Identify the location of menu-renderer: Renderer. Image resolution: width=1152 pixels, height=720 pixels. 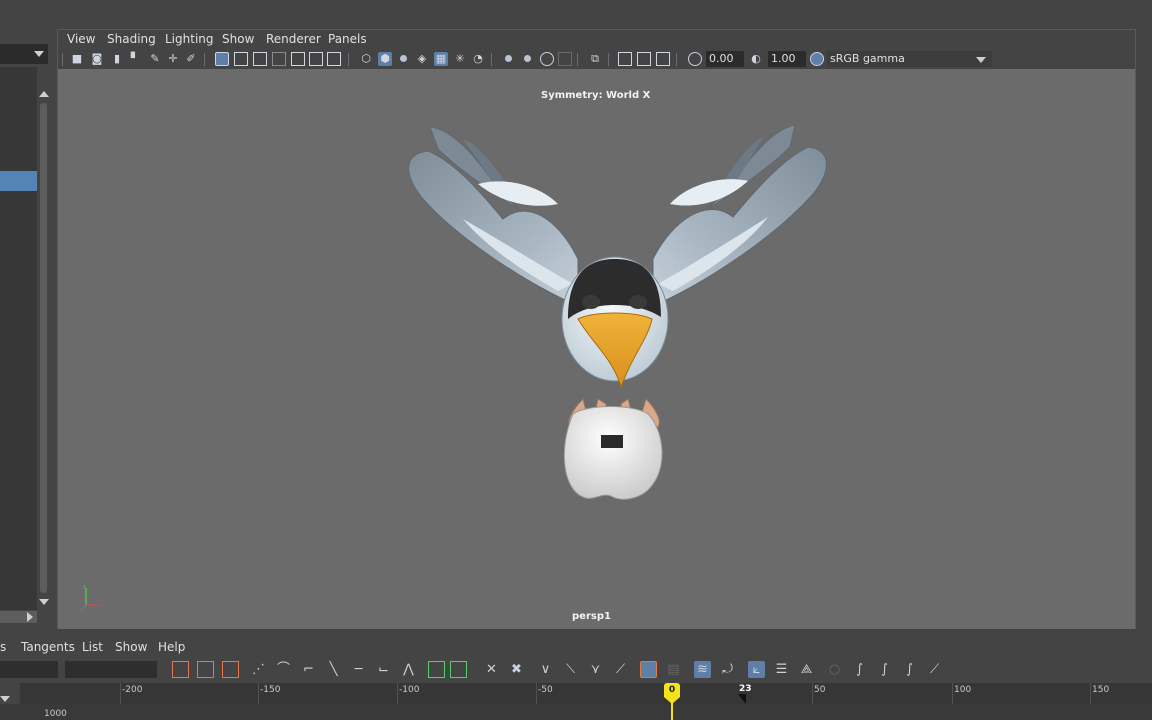
(293, 39).